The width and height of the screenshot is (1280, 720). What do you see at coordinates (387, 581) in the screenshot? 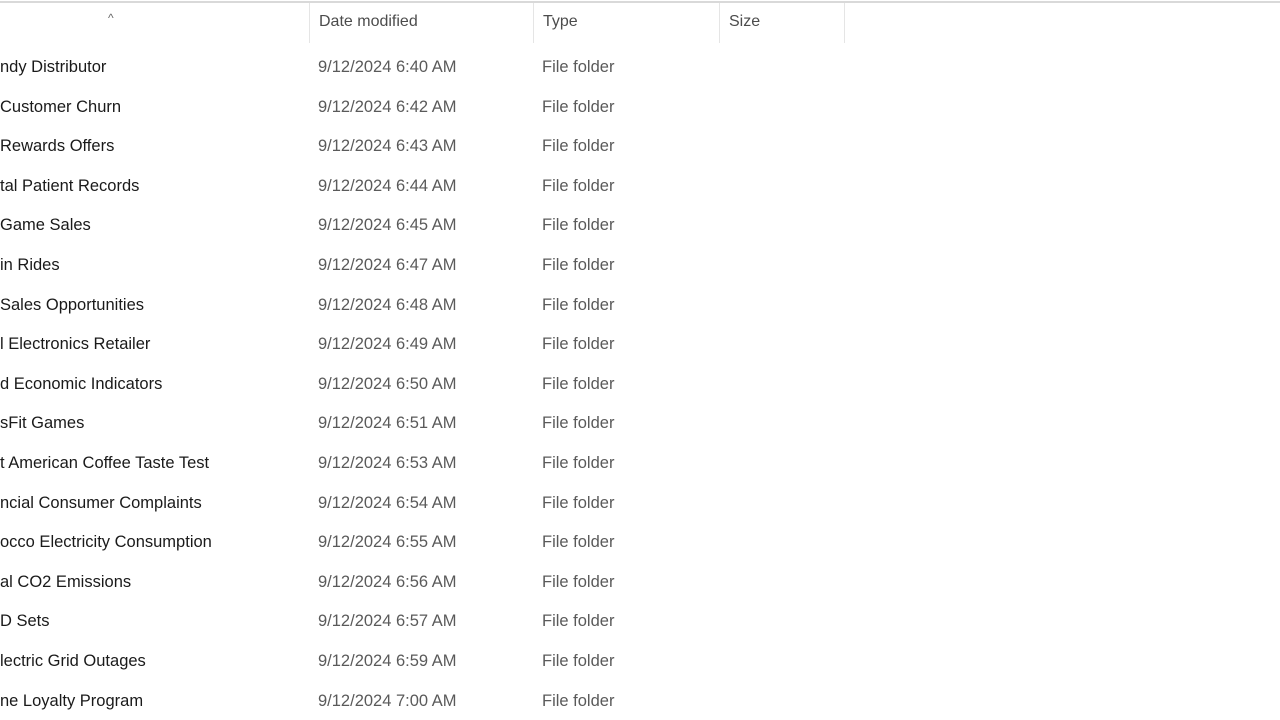
I see `file-date: 9/12/2024 6:56 AM` at bounding box center [387, 581].